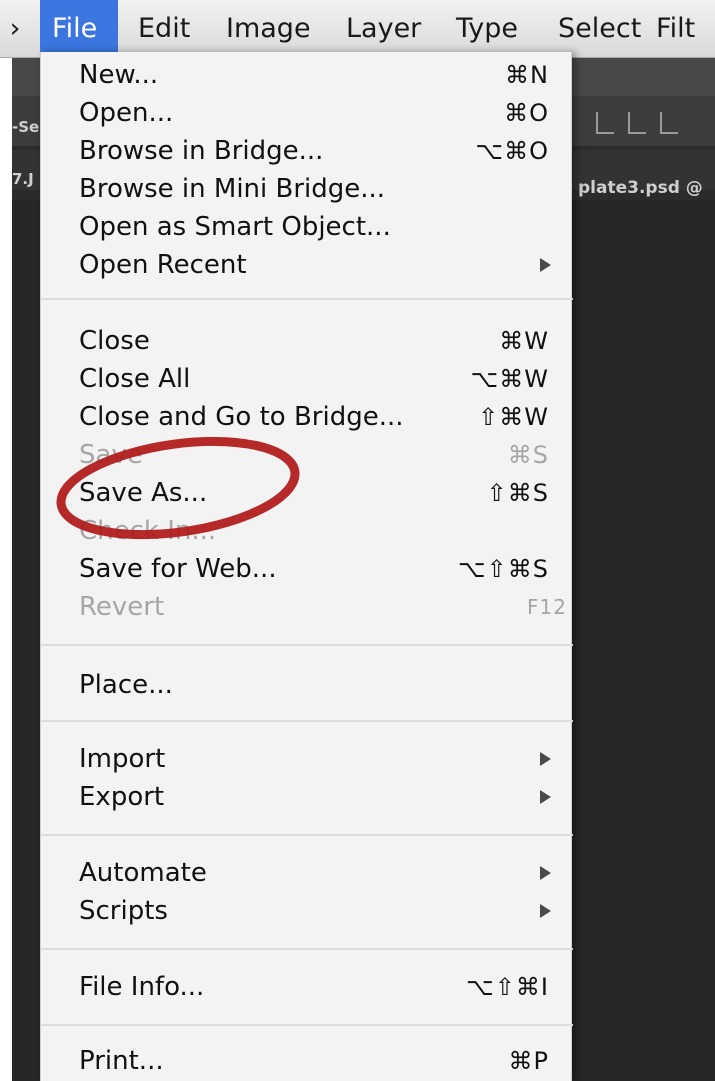 The image size is (715, 1081). Describe the element at coordinates (15, 29) in the screenshot. I see `apple-menu-fragment: ›` at that location.